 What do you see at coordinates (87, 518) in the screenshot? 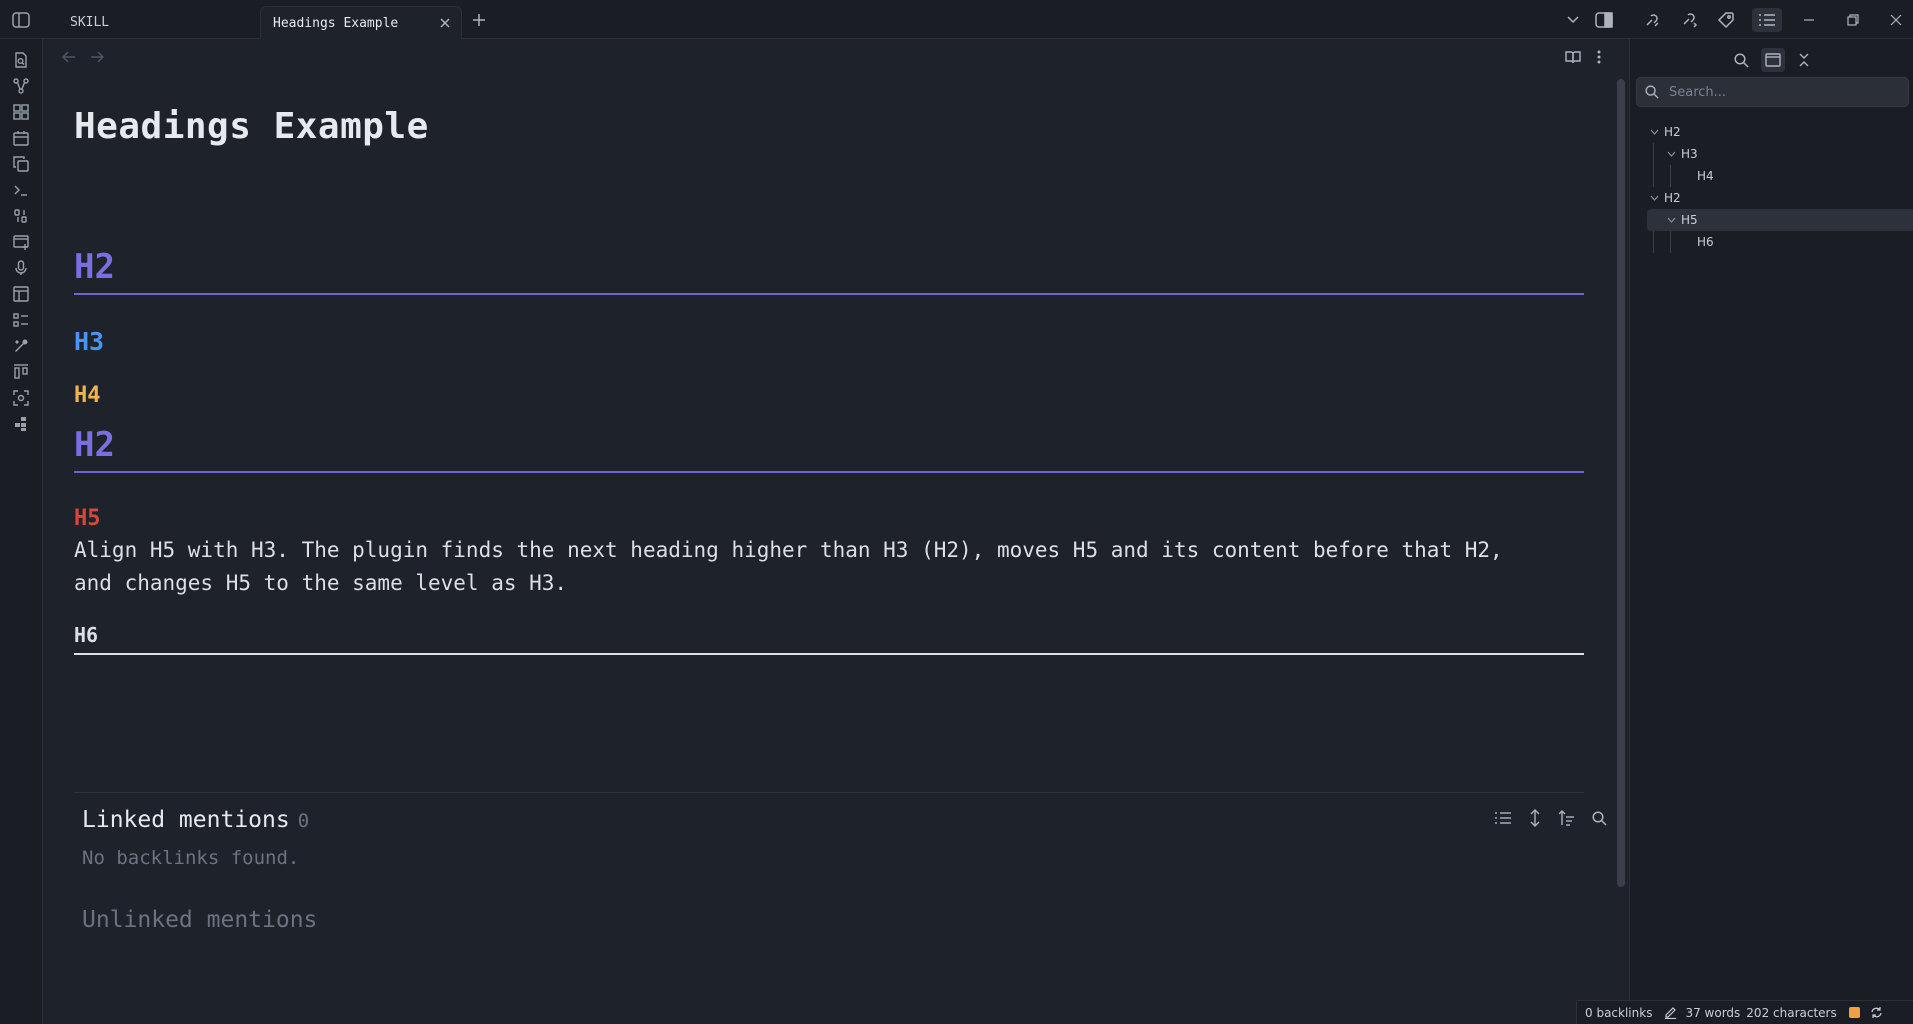
I see `heading-h5: H5` at bounding box center [87, 518].